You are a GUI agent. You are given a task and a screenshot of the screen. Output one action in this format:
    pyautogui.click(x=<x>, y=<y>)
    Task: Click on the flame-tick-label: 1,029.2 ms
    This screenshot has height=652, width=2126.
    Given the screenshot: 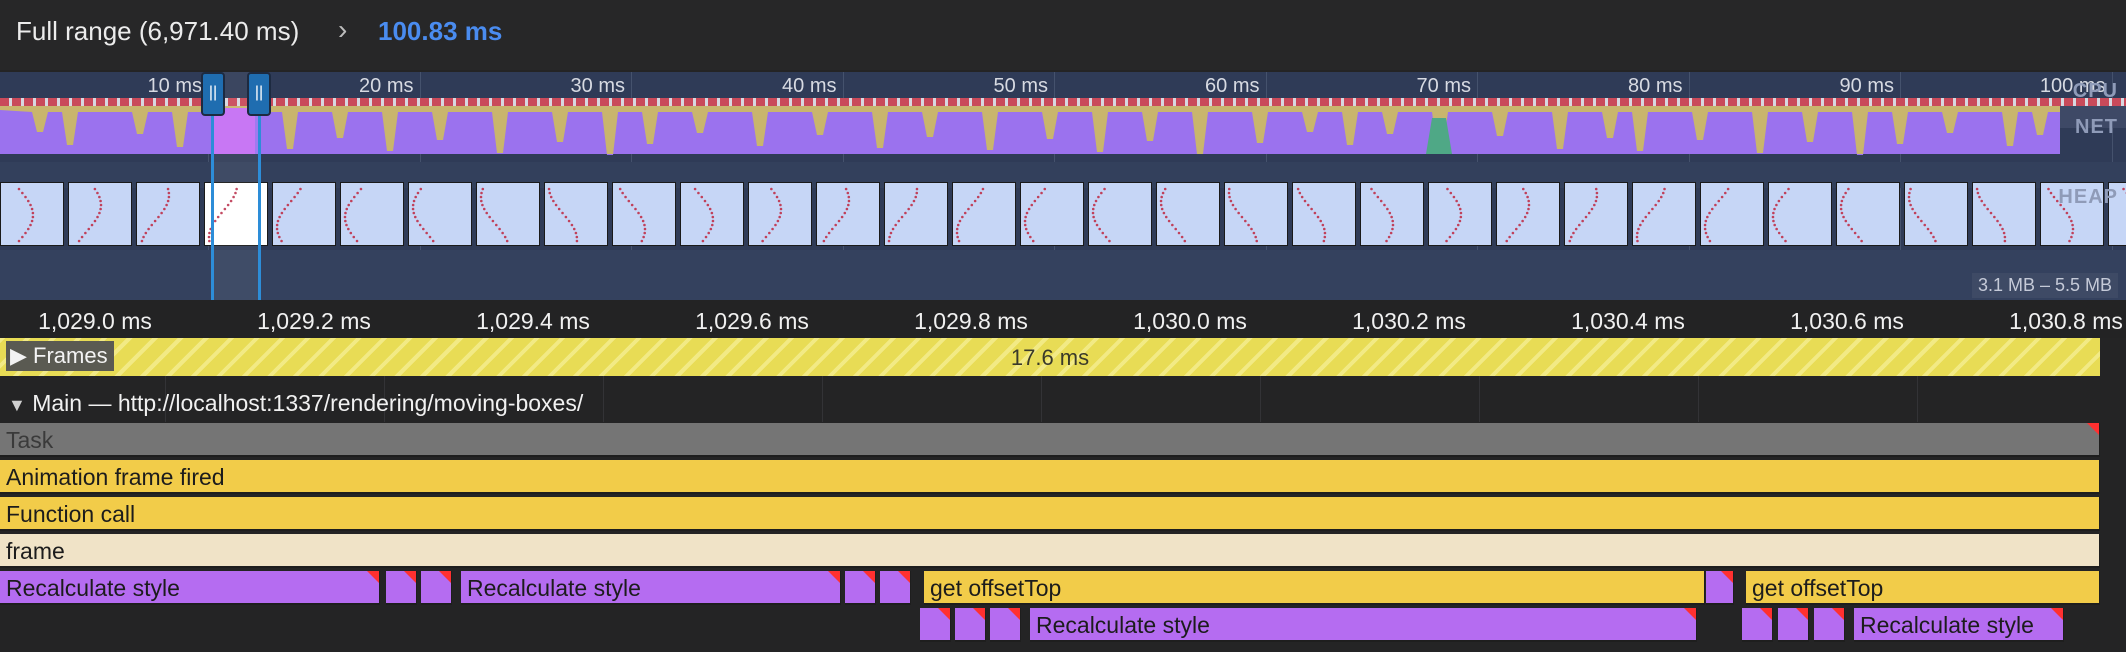 What is the action you would take?
    pyautogui.click(x=314, y=321)
    